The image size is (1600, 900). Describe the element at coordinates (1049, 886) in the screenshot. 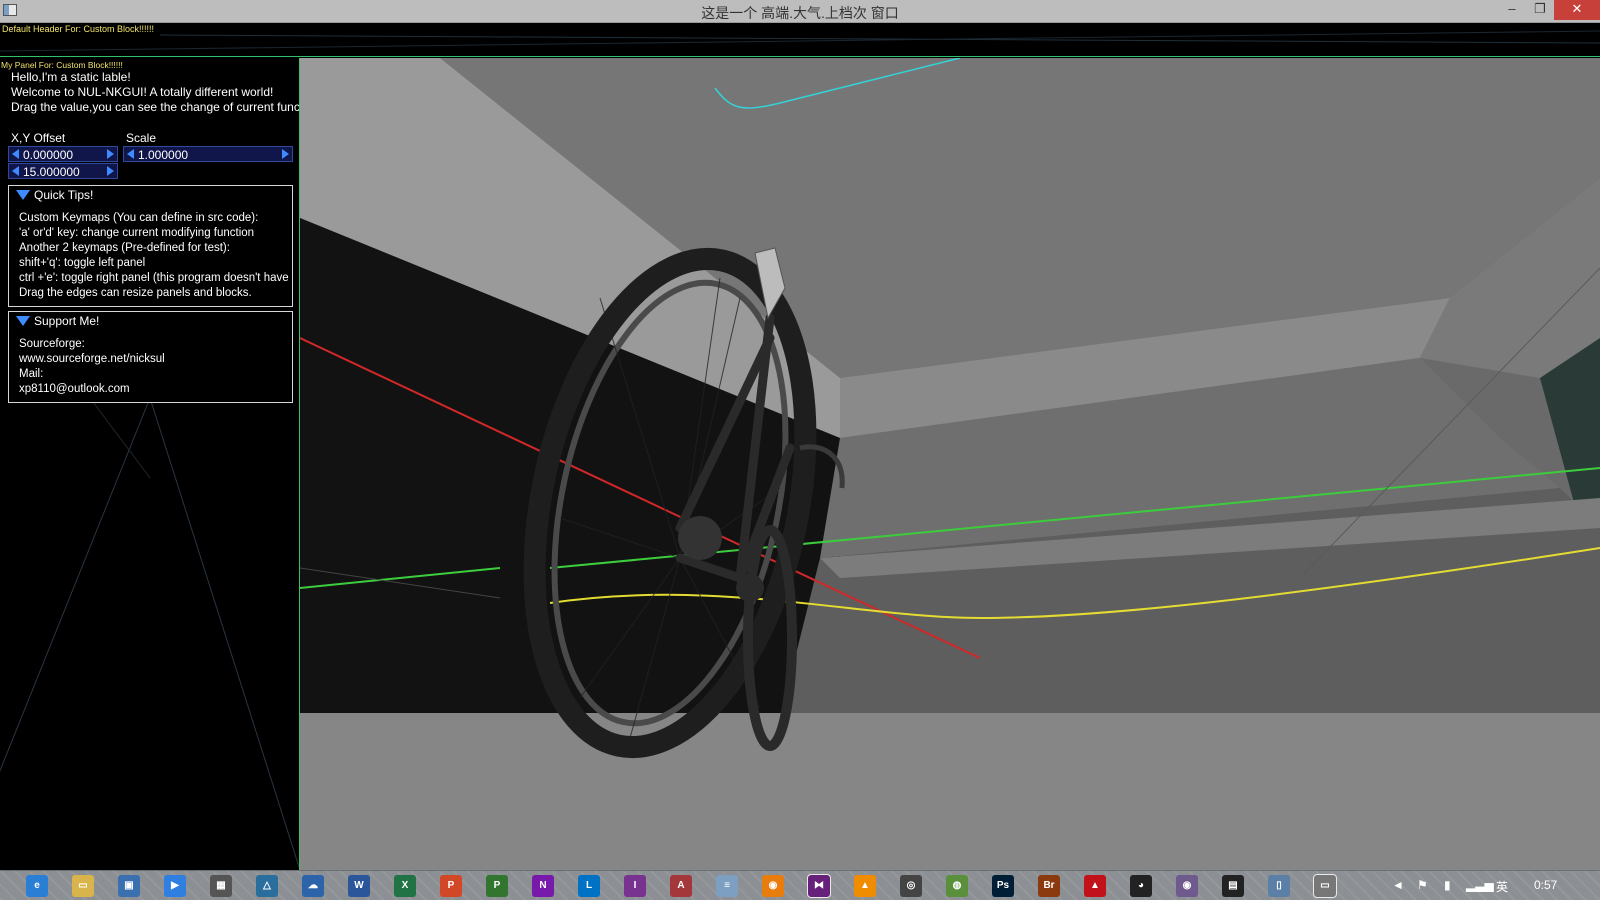

I see `bridge-icon: Br` at that location.